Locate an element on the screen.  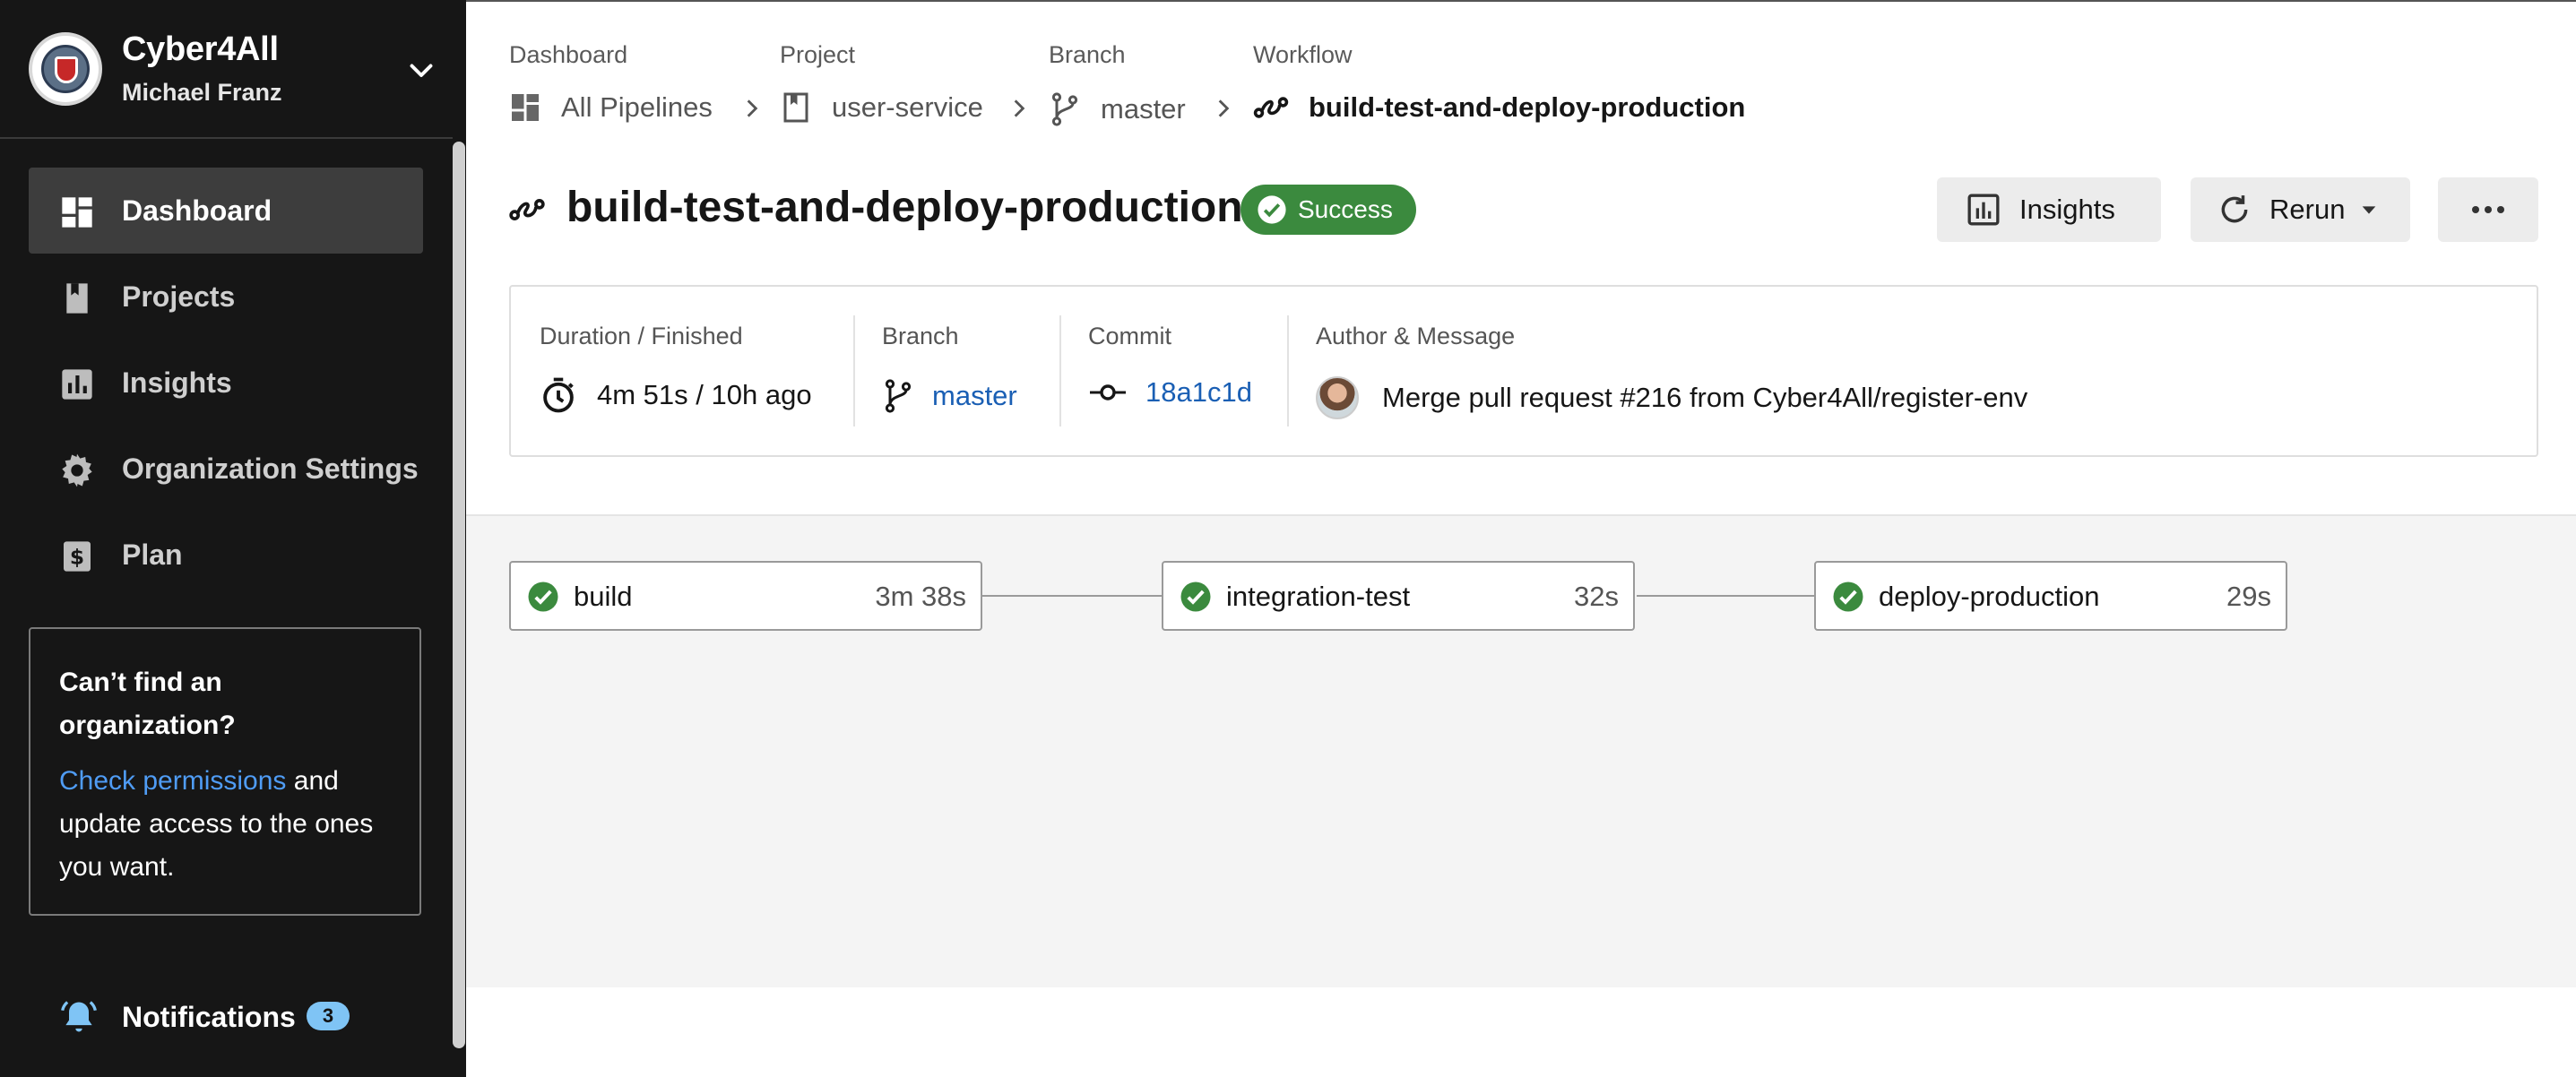
dollar-icon: $ is located at coordinates (77, 557).